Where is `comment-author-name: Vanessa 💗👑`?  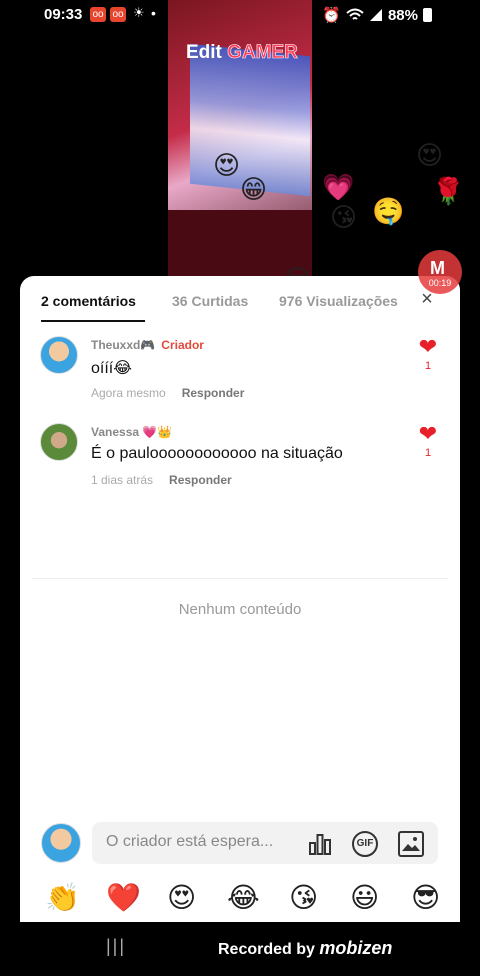 comment-author-name: Vanessa 💗👑 is located at coordinates (131, 432).